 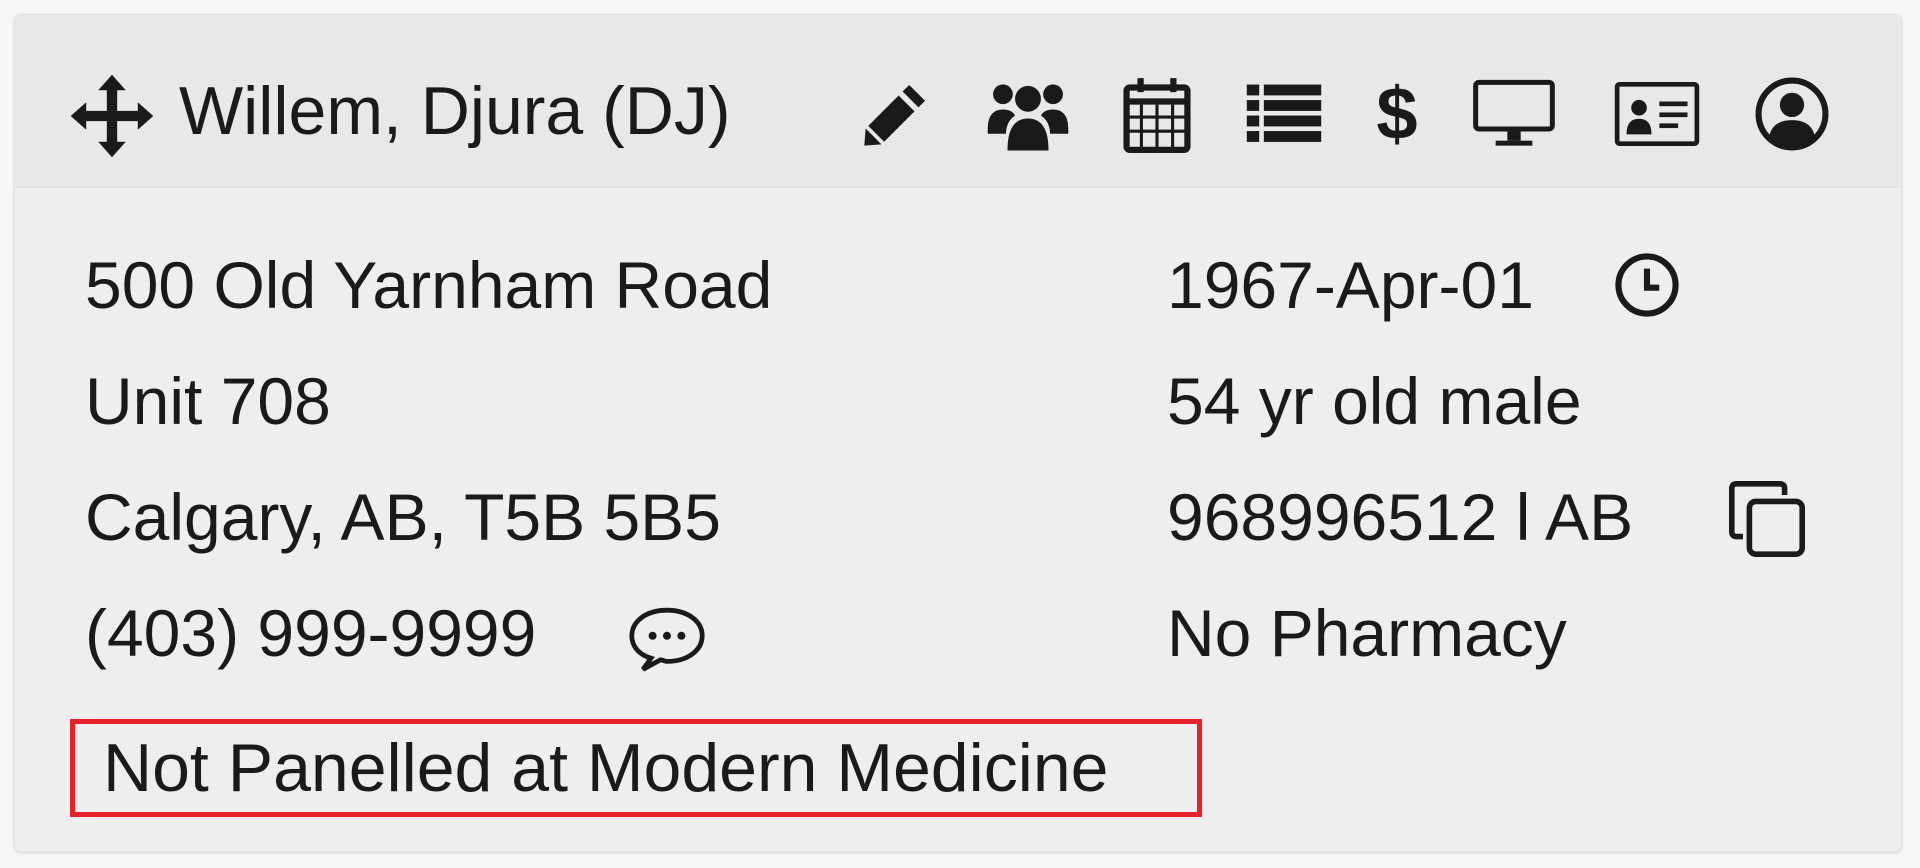 What do you see at coordinates (667, 639) in the screenshot?
I see `message-icon` at bounding box center [667, 639].